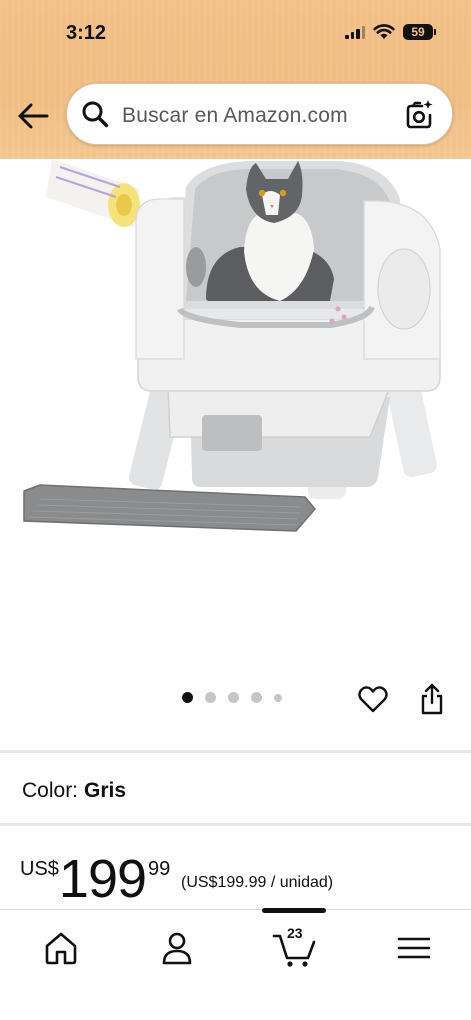 The image size is (471, 1020). Describe the element at coordinates (177, 948) in the screenshot. I see `account-icon` at that location.